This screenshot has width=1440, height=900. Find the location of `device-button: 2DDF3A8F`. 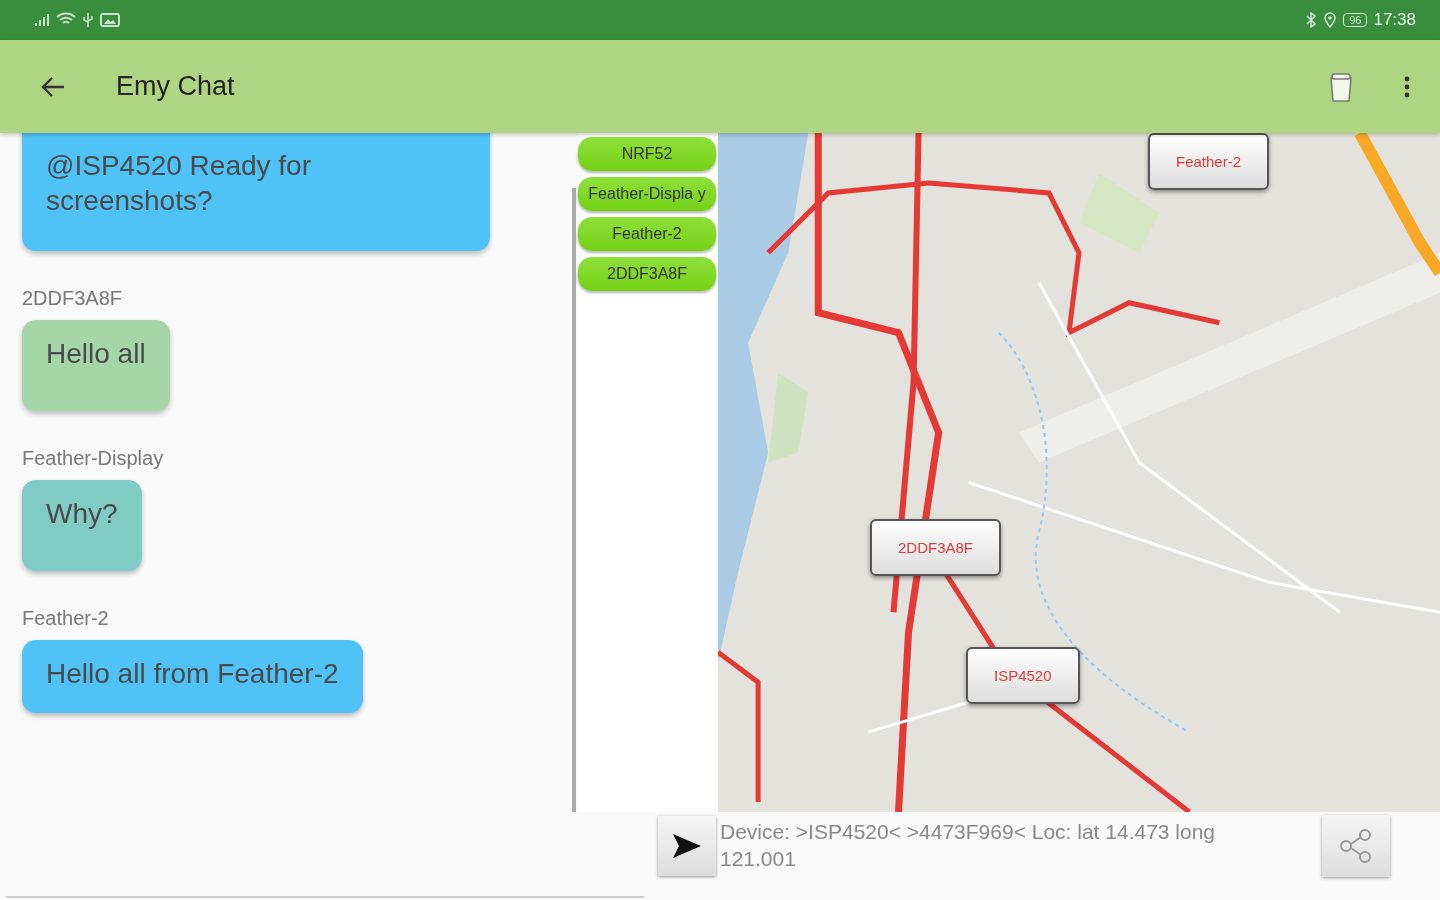

device-button: 2DDF3A8F is located at coordinates (647, 274).